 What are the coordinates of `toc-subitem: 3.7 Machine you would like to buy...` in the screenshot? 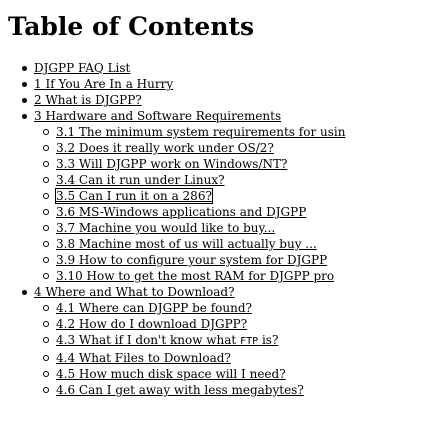 It's located at (245, 228).